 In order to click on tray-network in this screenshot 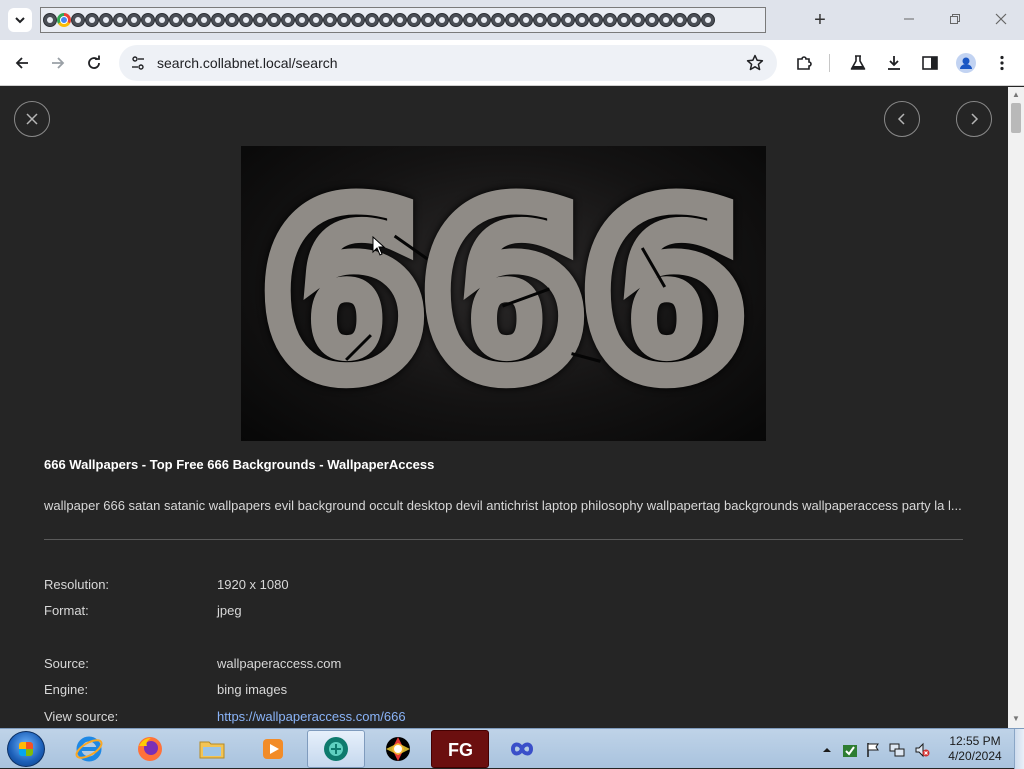, I will do `click(897, 750)`.